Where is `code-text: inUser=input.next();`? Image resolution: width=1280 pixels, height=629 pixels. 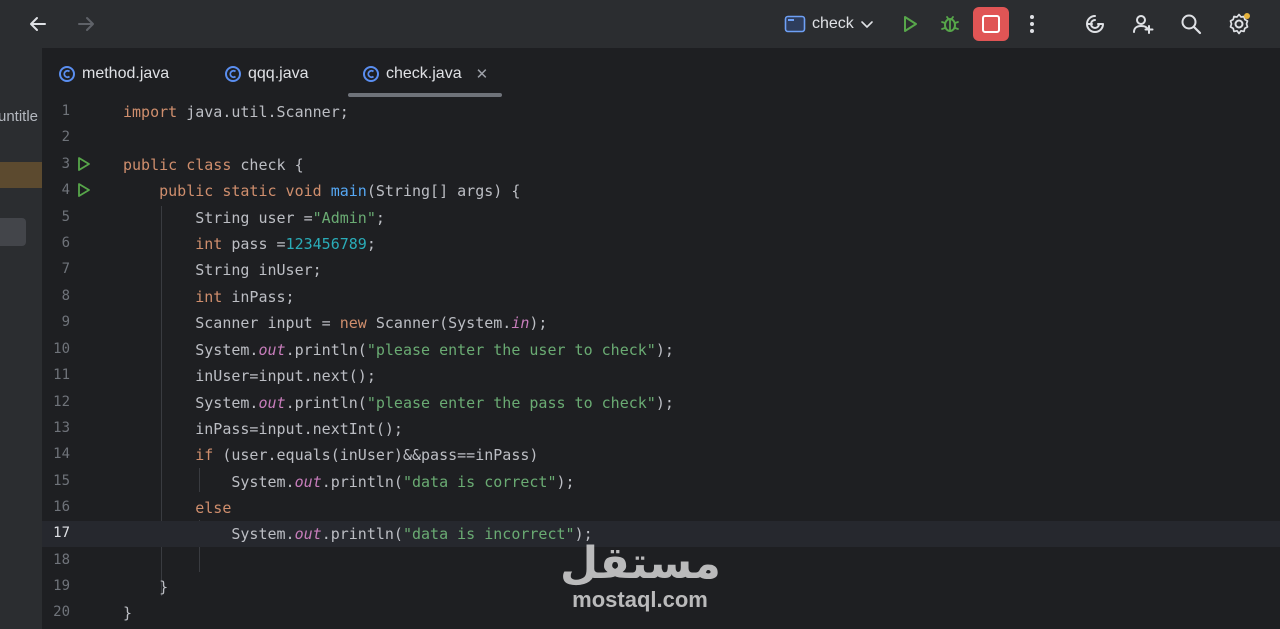
code-text: inUser=input.next(); is located at coordinates (249, 376).